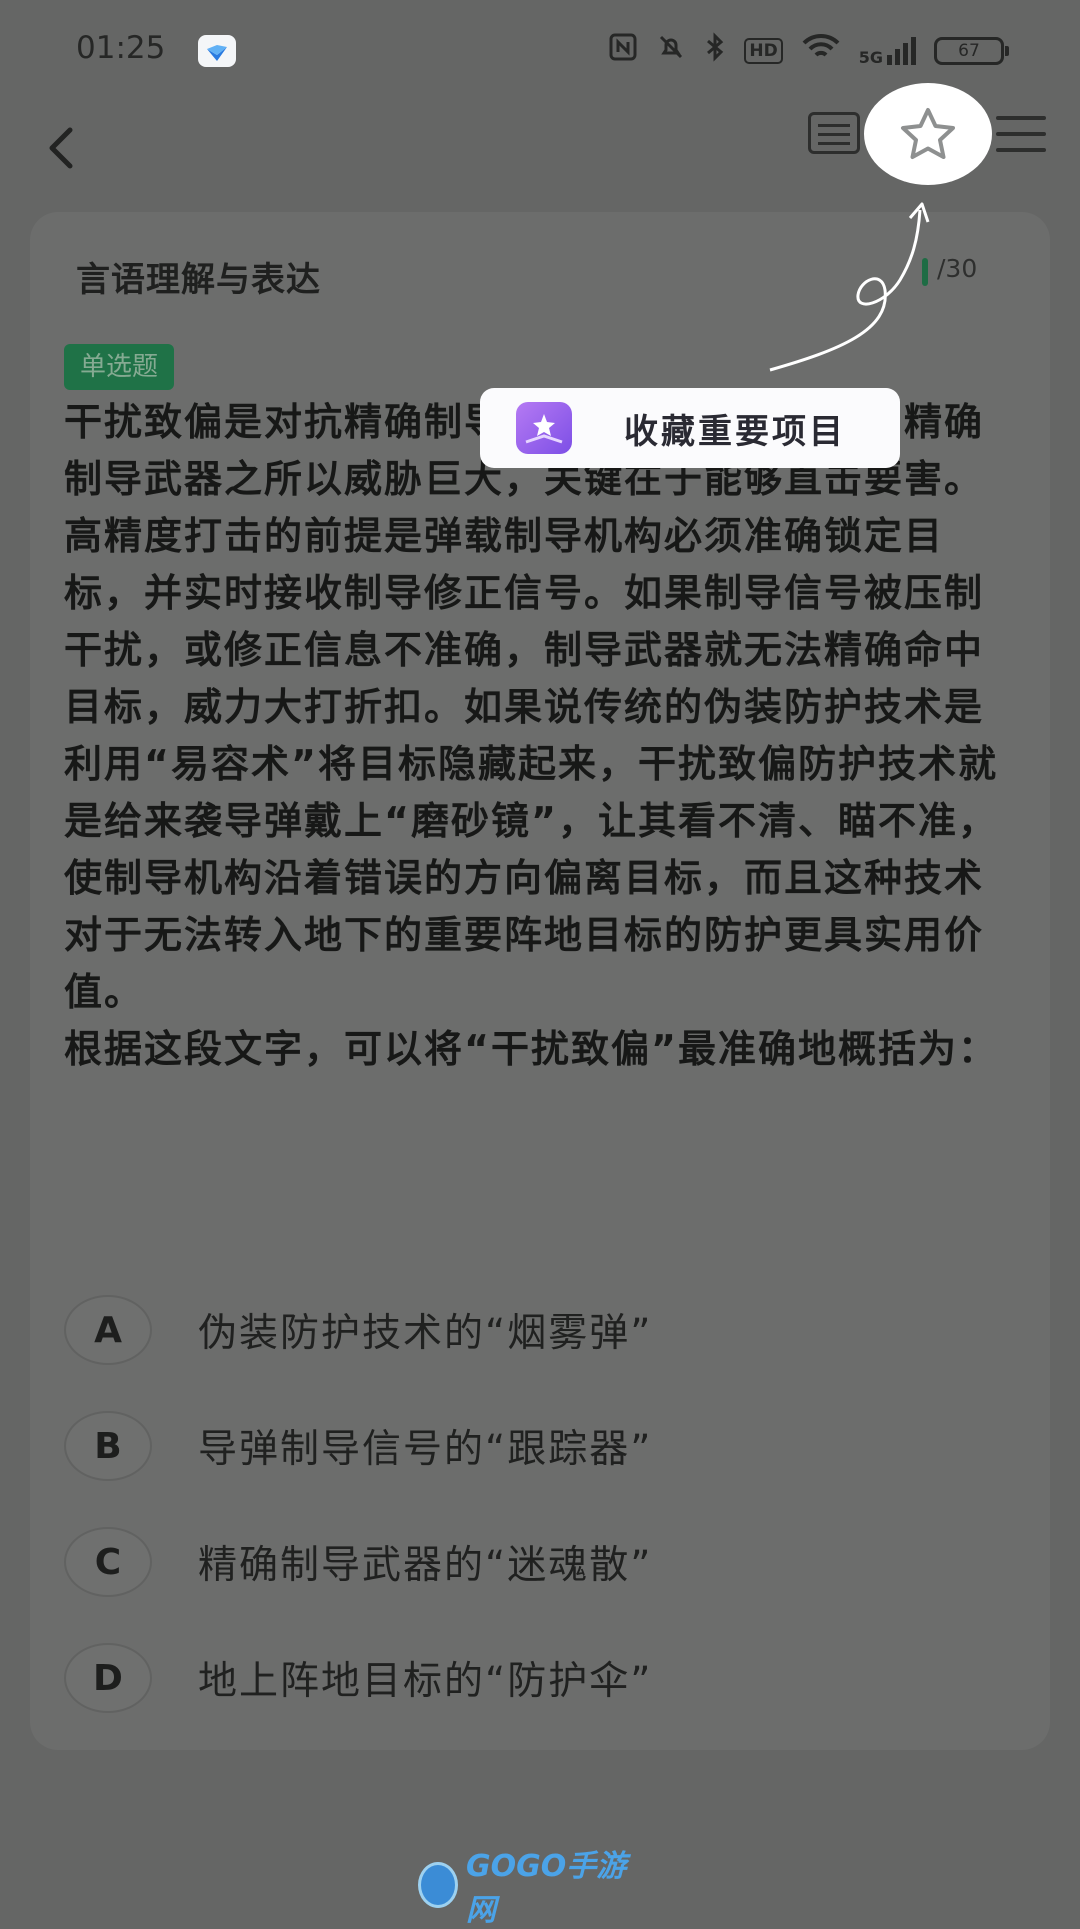 The width and height of the screenshot is (1080, 1929). I want to click on menu-button, so click(1021, 134).